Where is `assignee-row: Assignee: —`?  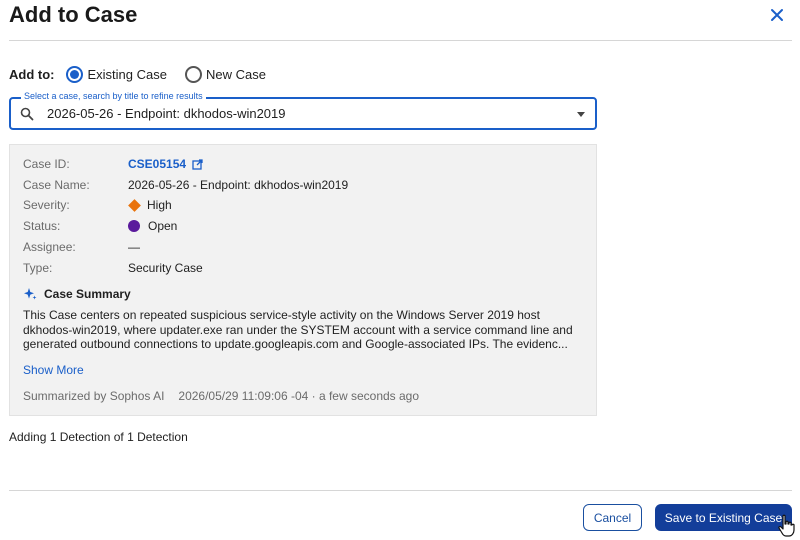
assignee-row: Assignee: — is located at coordinates (81, 247).